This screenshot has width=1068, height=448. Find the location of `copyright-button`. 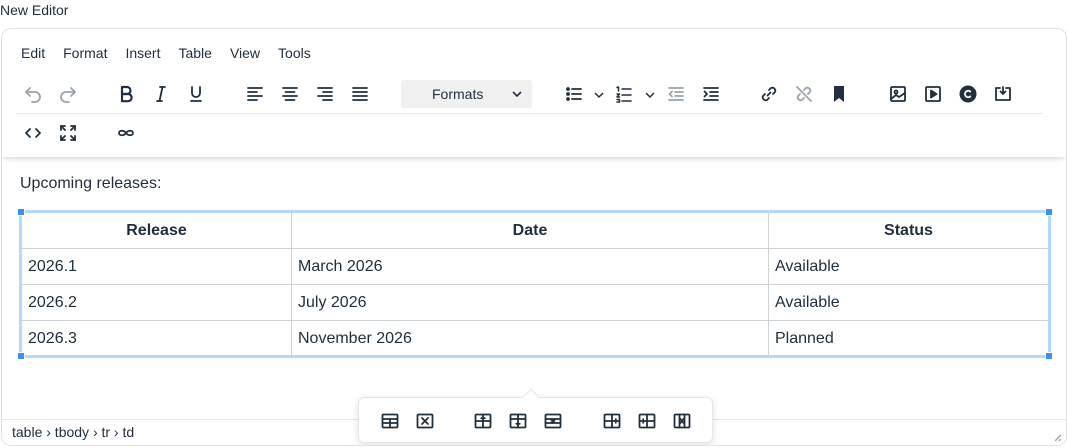

copyright-button is located at coordinates (968, 94).